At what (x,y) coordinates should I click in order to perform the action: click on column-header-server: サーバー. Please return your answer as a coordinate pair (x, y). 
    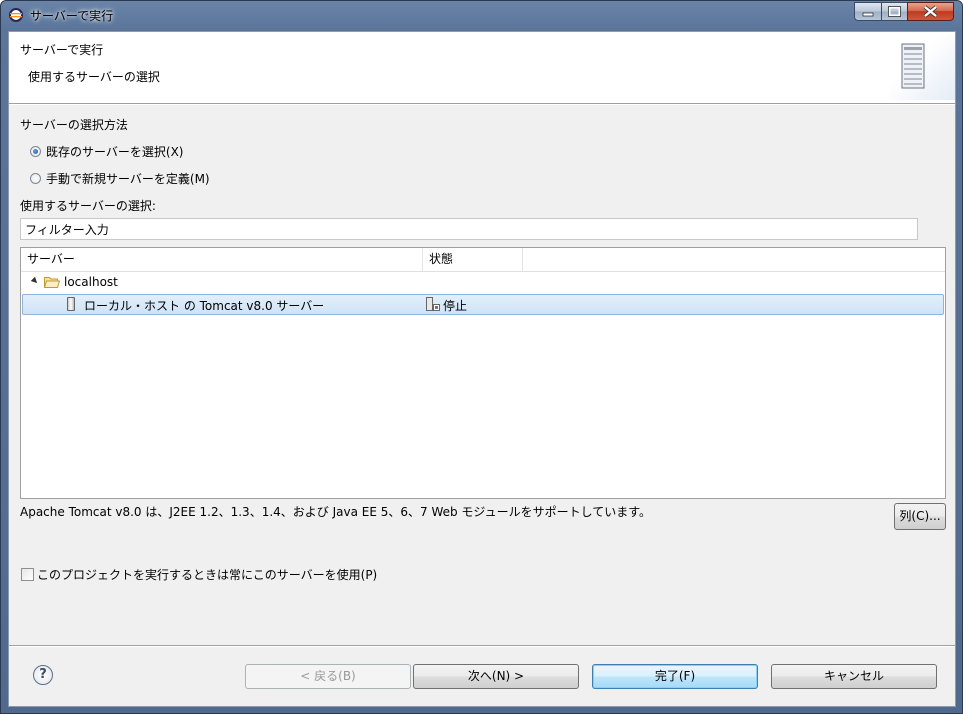
    Looking at the image, I should click on (222, 259).